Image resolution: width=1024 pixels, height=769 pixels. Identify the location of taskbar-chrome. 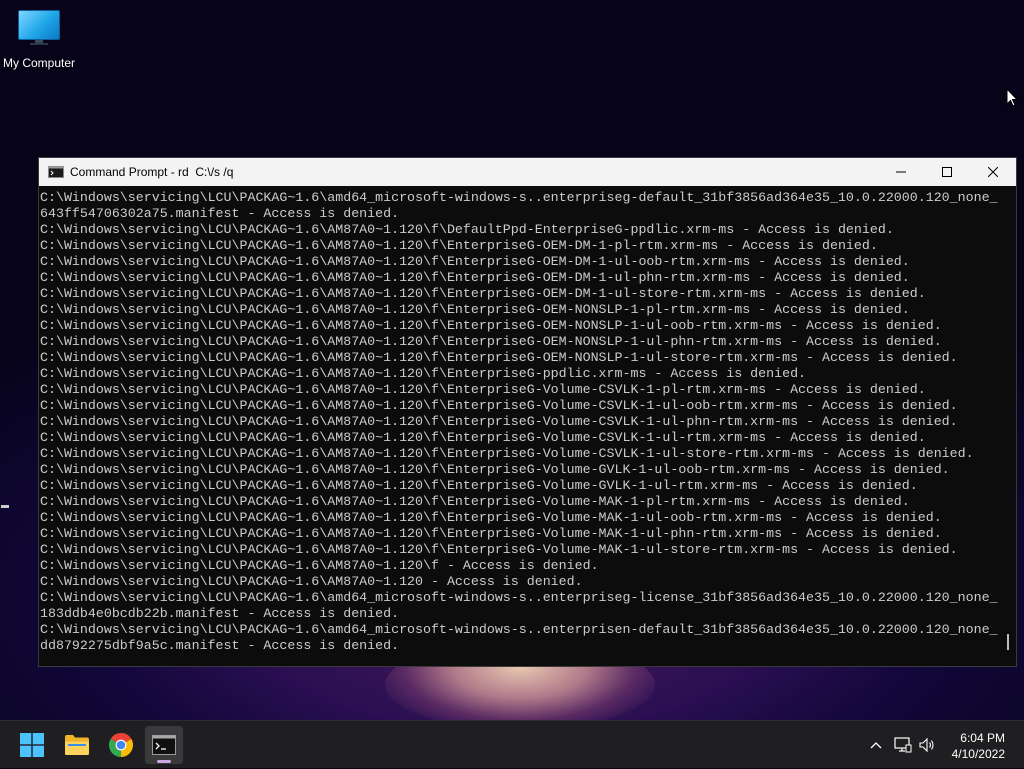
(121, 745).